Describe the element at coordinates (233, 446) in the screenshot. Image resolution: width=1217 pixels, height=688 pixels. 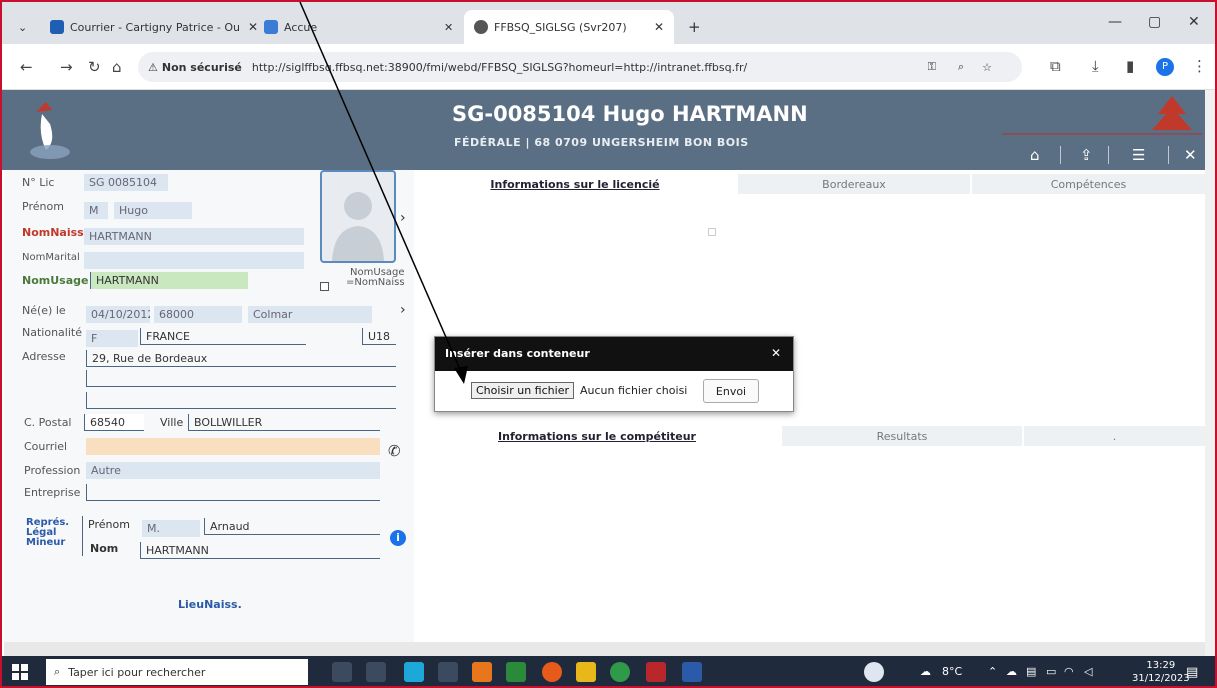
I see `email-field` at that location.